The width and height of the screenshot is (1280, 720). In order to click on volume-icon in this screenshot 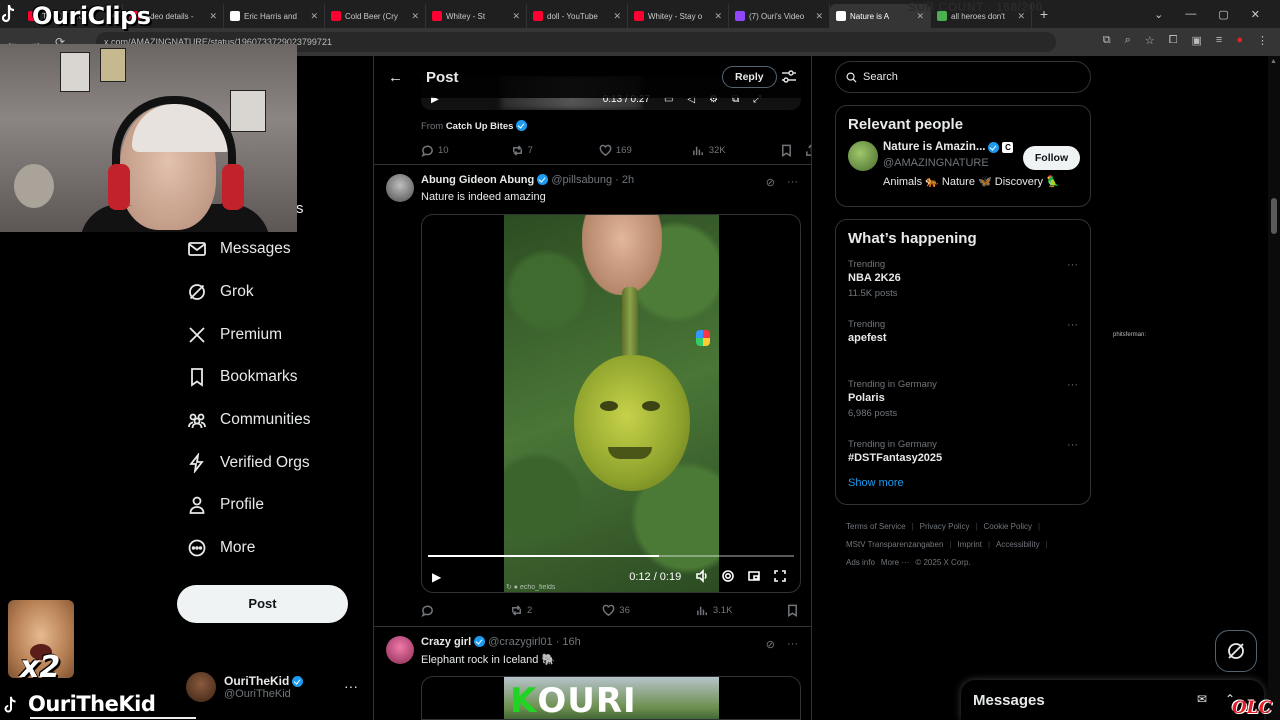, I will do `click(702, 577)`.